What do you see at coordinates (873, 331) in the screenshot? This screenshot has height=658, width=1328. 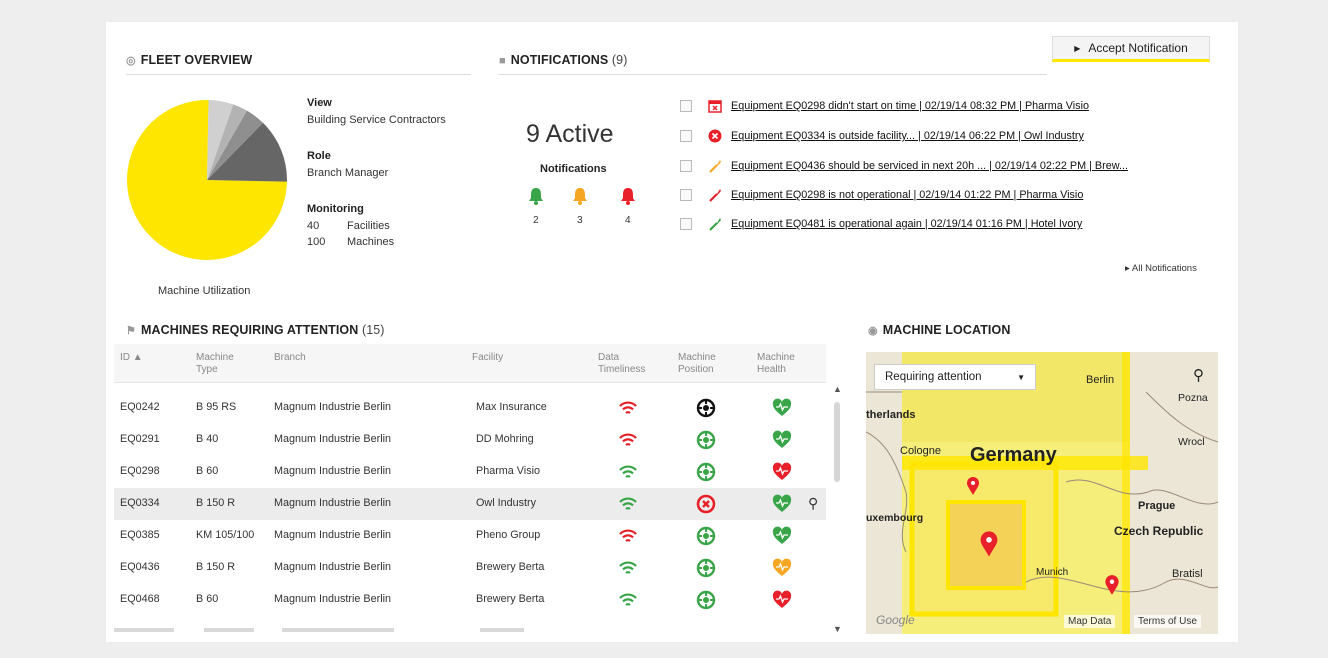 I see `pin-icon: ◉` at bounding box center [873, 331].